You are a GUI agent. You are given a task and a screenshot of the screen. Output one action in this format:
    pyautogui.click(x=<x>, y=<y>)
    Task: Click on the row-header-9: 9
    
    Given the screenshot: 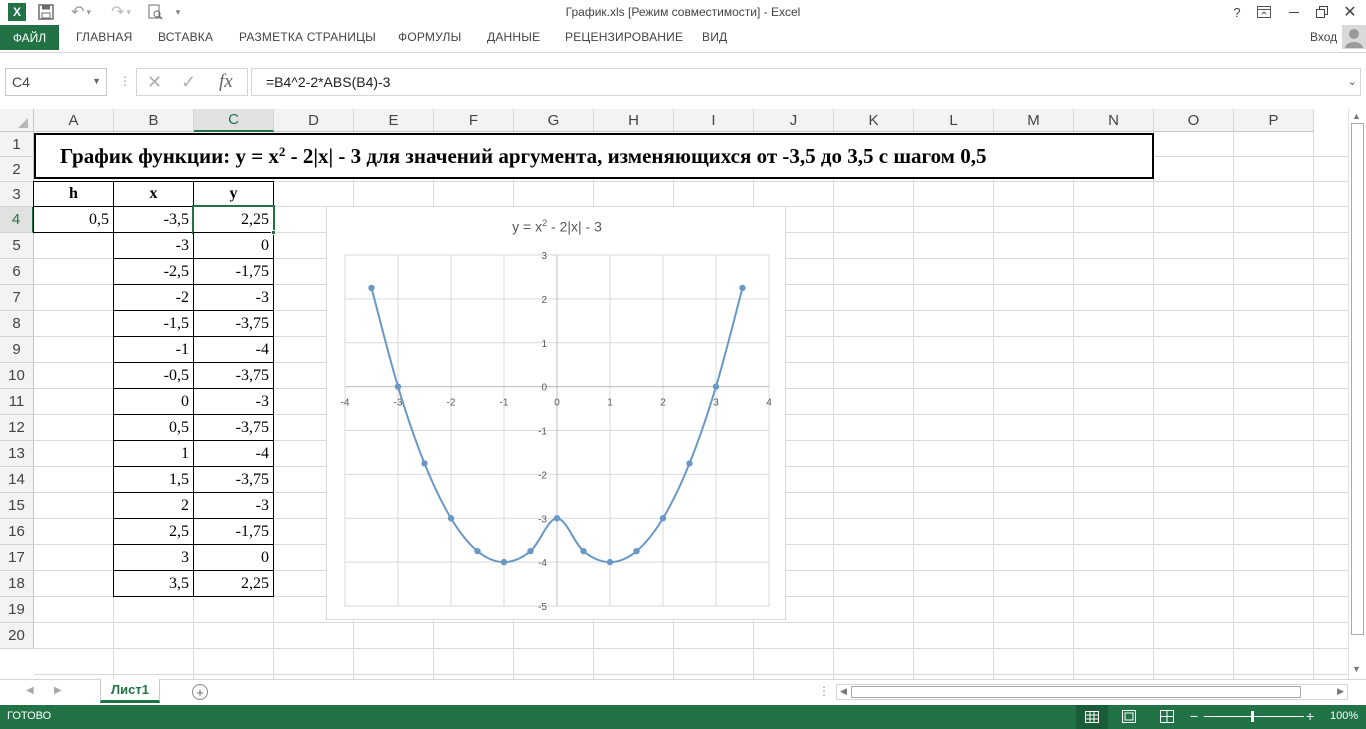 What is the action you would take?
    pyautogui.click(x=17, y=350)
    